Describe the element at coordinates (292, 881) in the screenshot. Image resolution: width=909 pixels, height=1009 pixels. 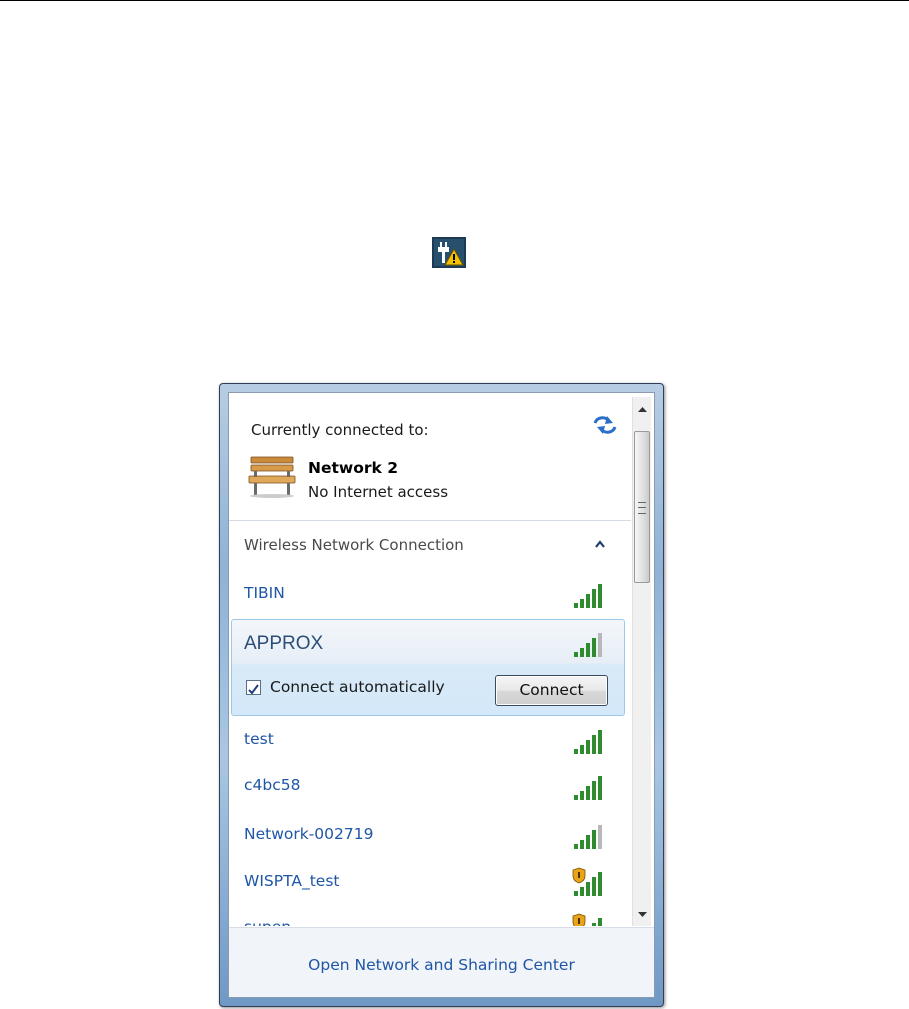
I see `network-name: WISPTA_test` at that location.